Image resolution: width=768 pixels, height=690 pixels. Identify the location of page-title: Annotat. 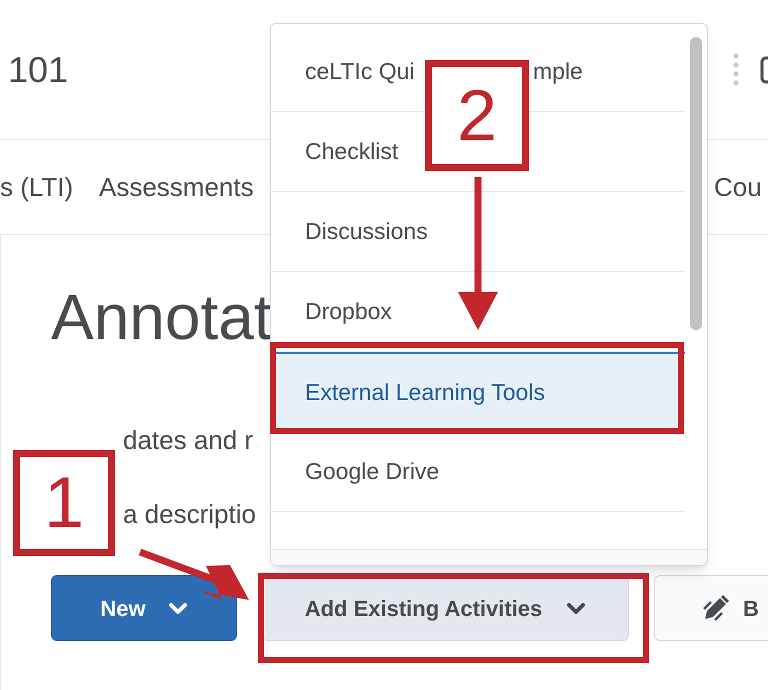
(161, 317).